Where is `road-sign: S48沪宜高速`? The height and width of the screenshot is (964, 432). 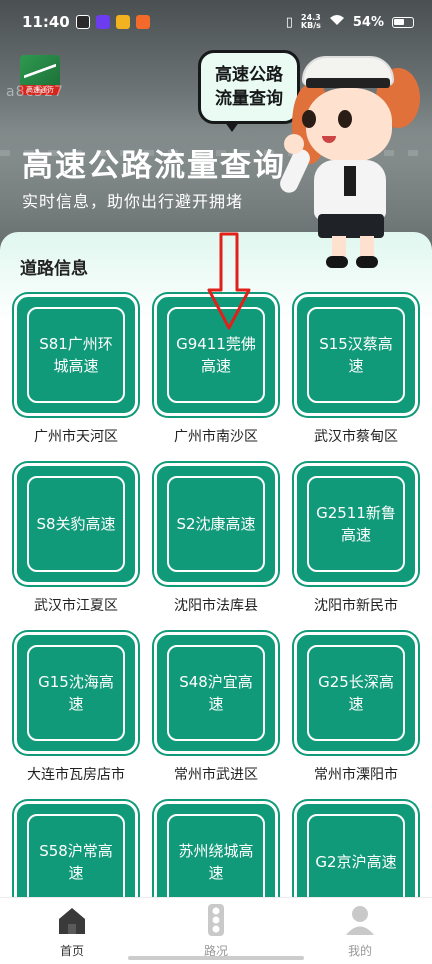
road-sign: S48沪宜高速 is located at coordinates (216, 693).